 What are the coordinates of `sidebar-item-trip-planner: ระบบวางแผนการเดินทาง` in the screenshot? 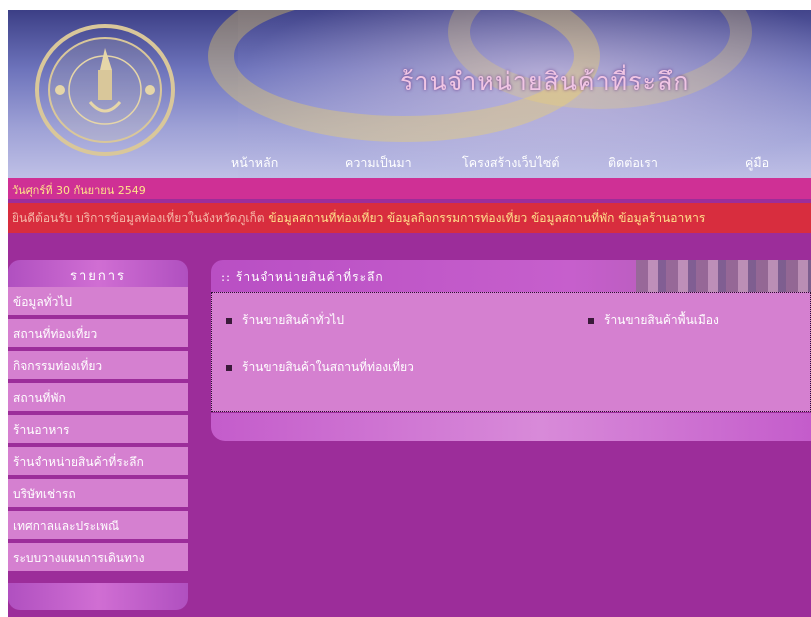 It's located at (98, 558).